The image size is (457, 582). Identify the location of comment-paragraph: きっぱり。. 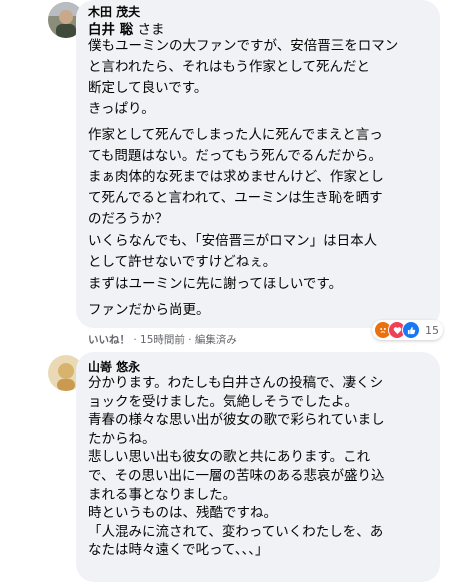
(121, 109).